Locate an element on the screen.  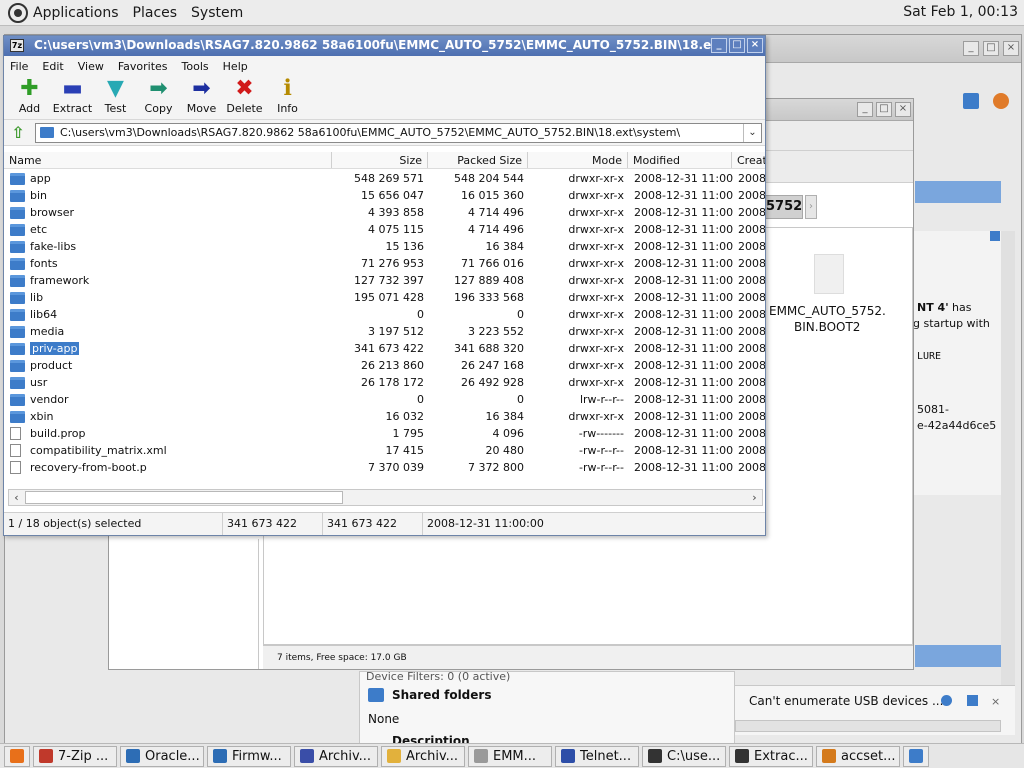
column-packed-size: Packed Size is located at coordinates (478, 160).